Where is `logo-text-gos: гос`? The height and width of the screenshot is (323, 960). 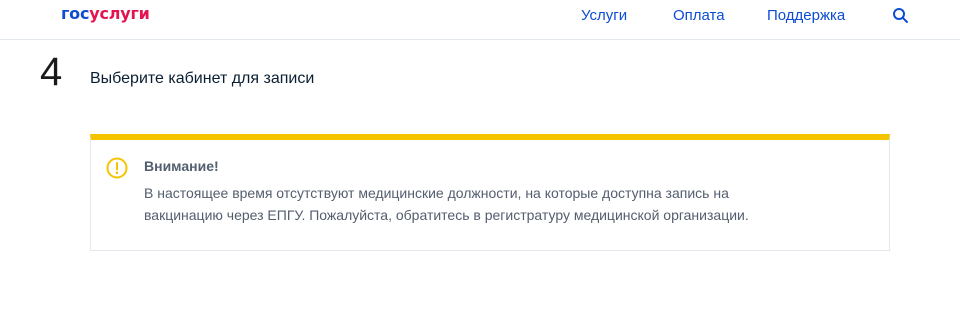
logo-text-gos: гос is located at coordinates (75, 13).